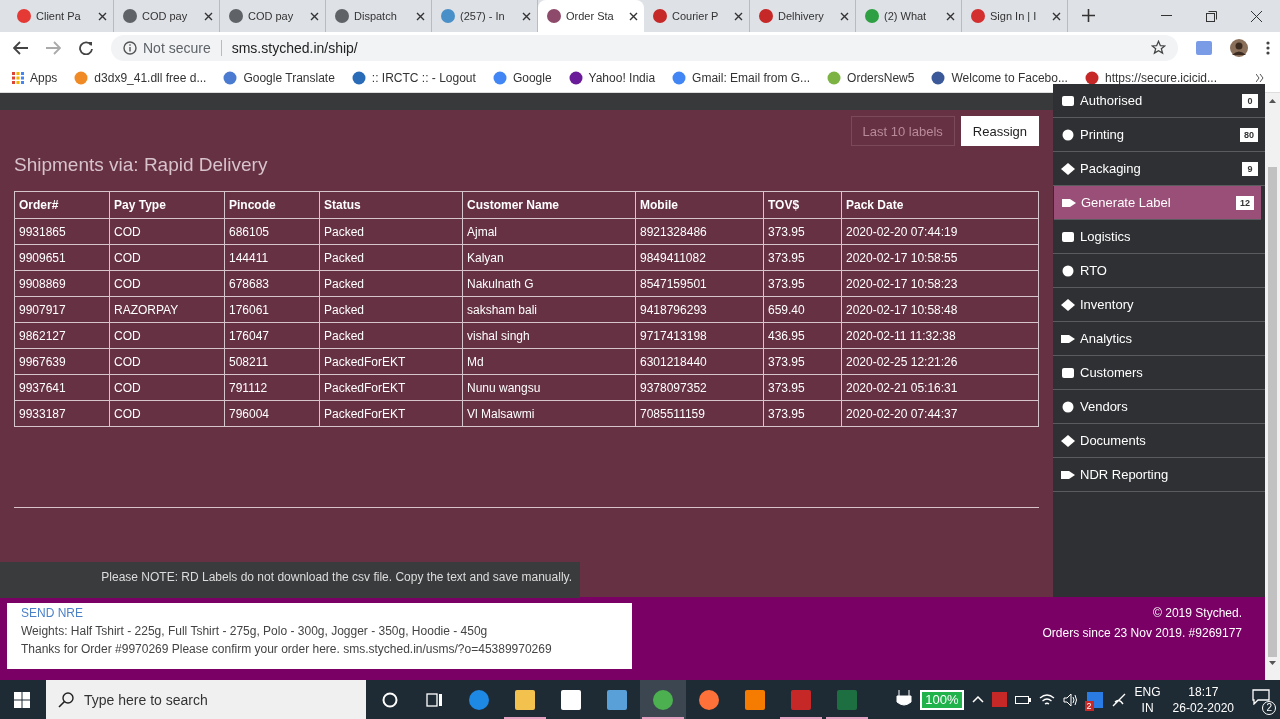 The image size is (1280, 719). Describe the element at coordinates (1159, 373) in the screenshot. I see `sidebar-item: Customers` at that location.